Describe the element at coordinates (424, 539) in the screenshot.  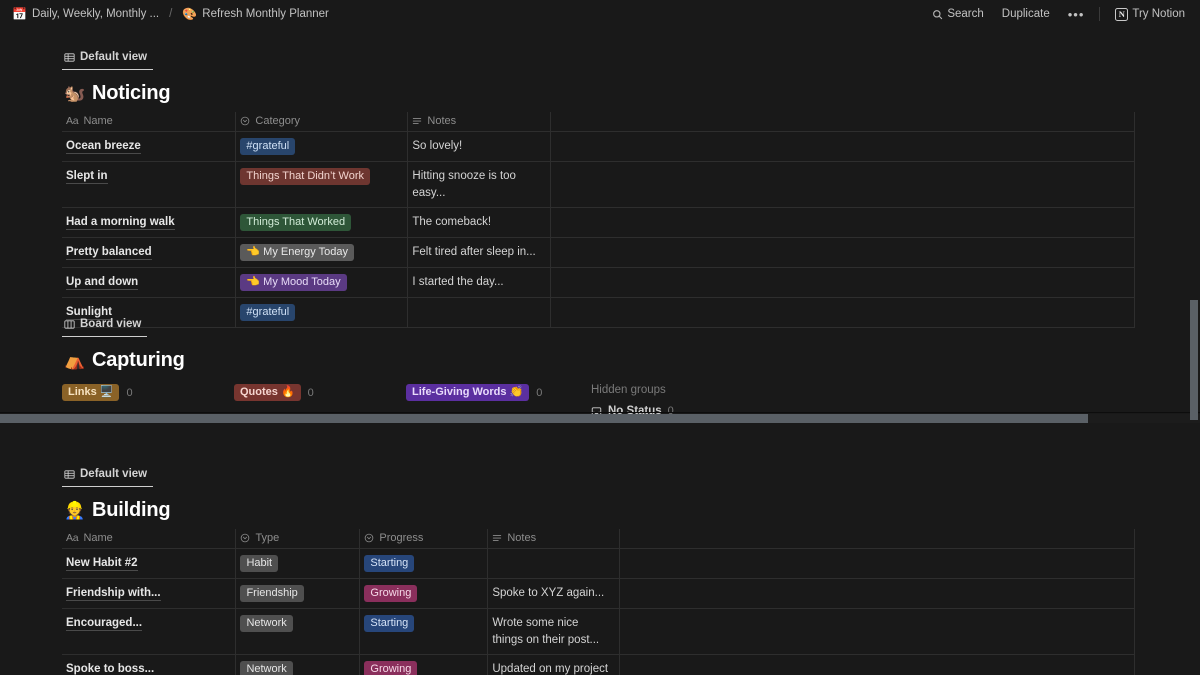
I see `column-header-progress: Progress` at that location.